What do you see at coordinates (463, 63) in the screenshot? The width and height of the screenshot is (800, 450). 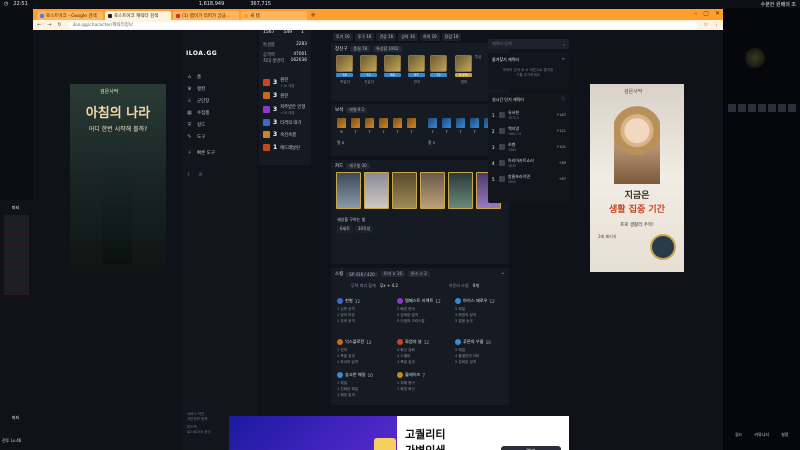 I see `bracelet-slot` at bounding box center [463, 63].